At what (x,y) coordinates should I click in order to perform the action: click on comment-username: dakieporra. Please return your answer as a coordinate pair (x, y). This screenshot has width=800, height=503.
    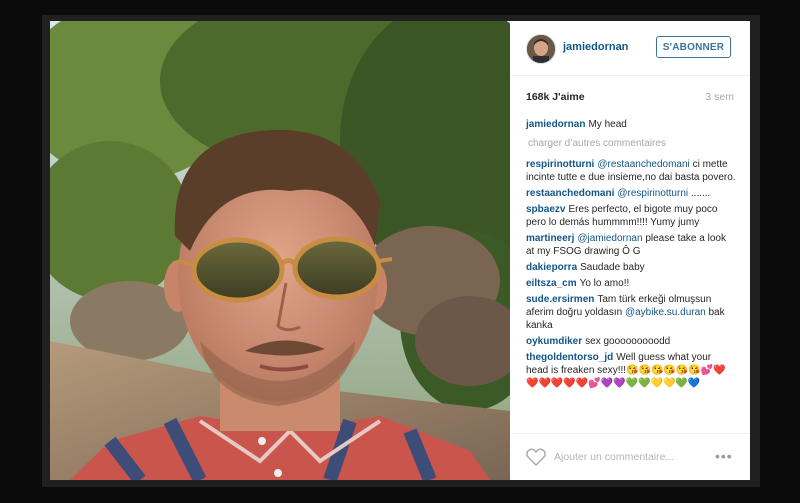
    Looking at the image, I should click on (551, 267).